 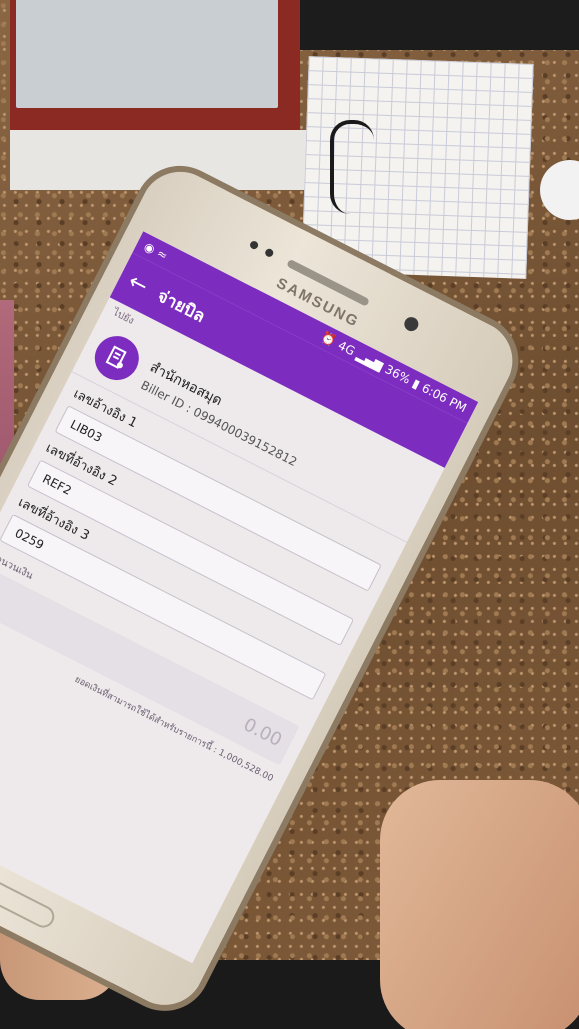 I want to click on black-device, so click(x=439, y=25).